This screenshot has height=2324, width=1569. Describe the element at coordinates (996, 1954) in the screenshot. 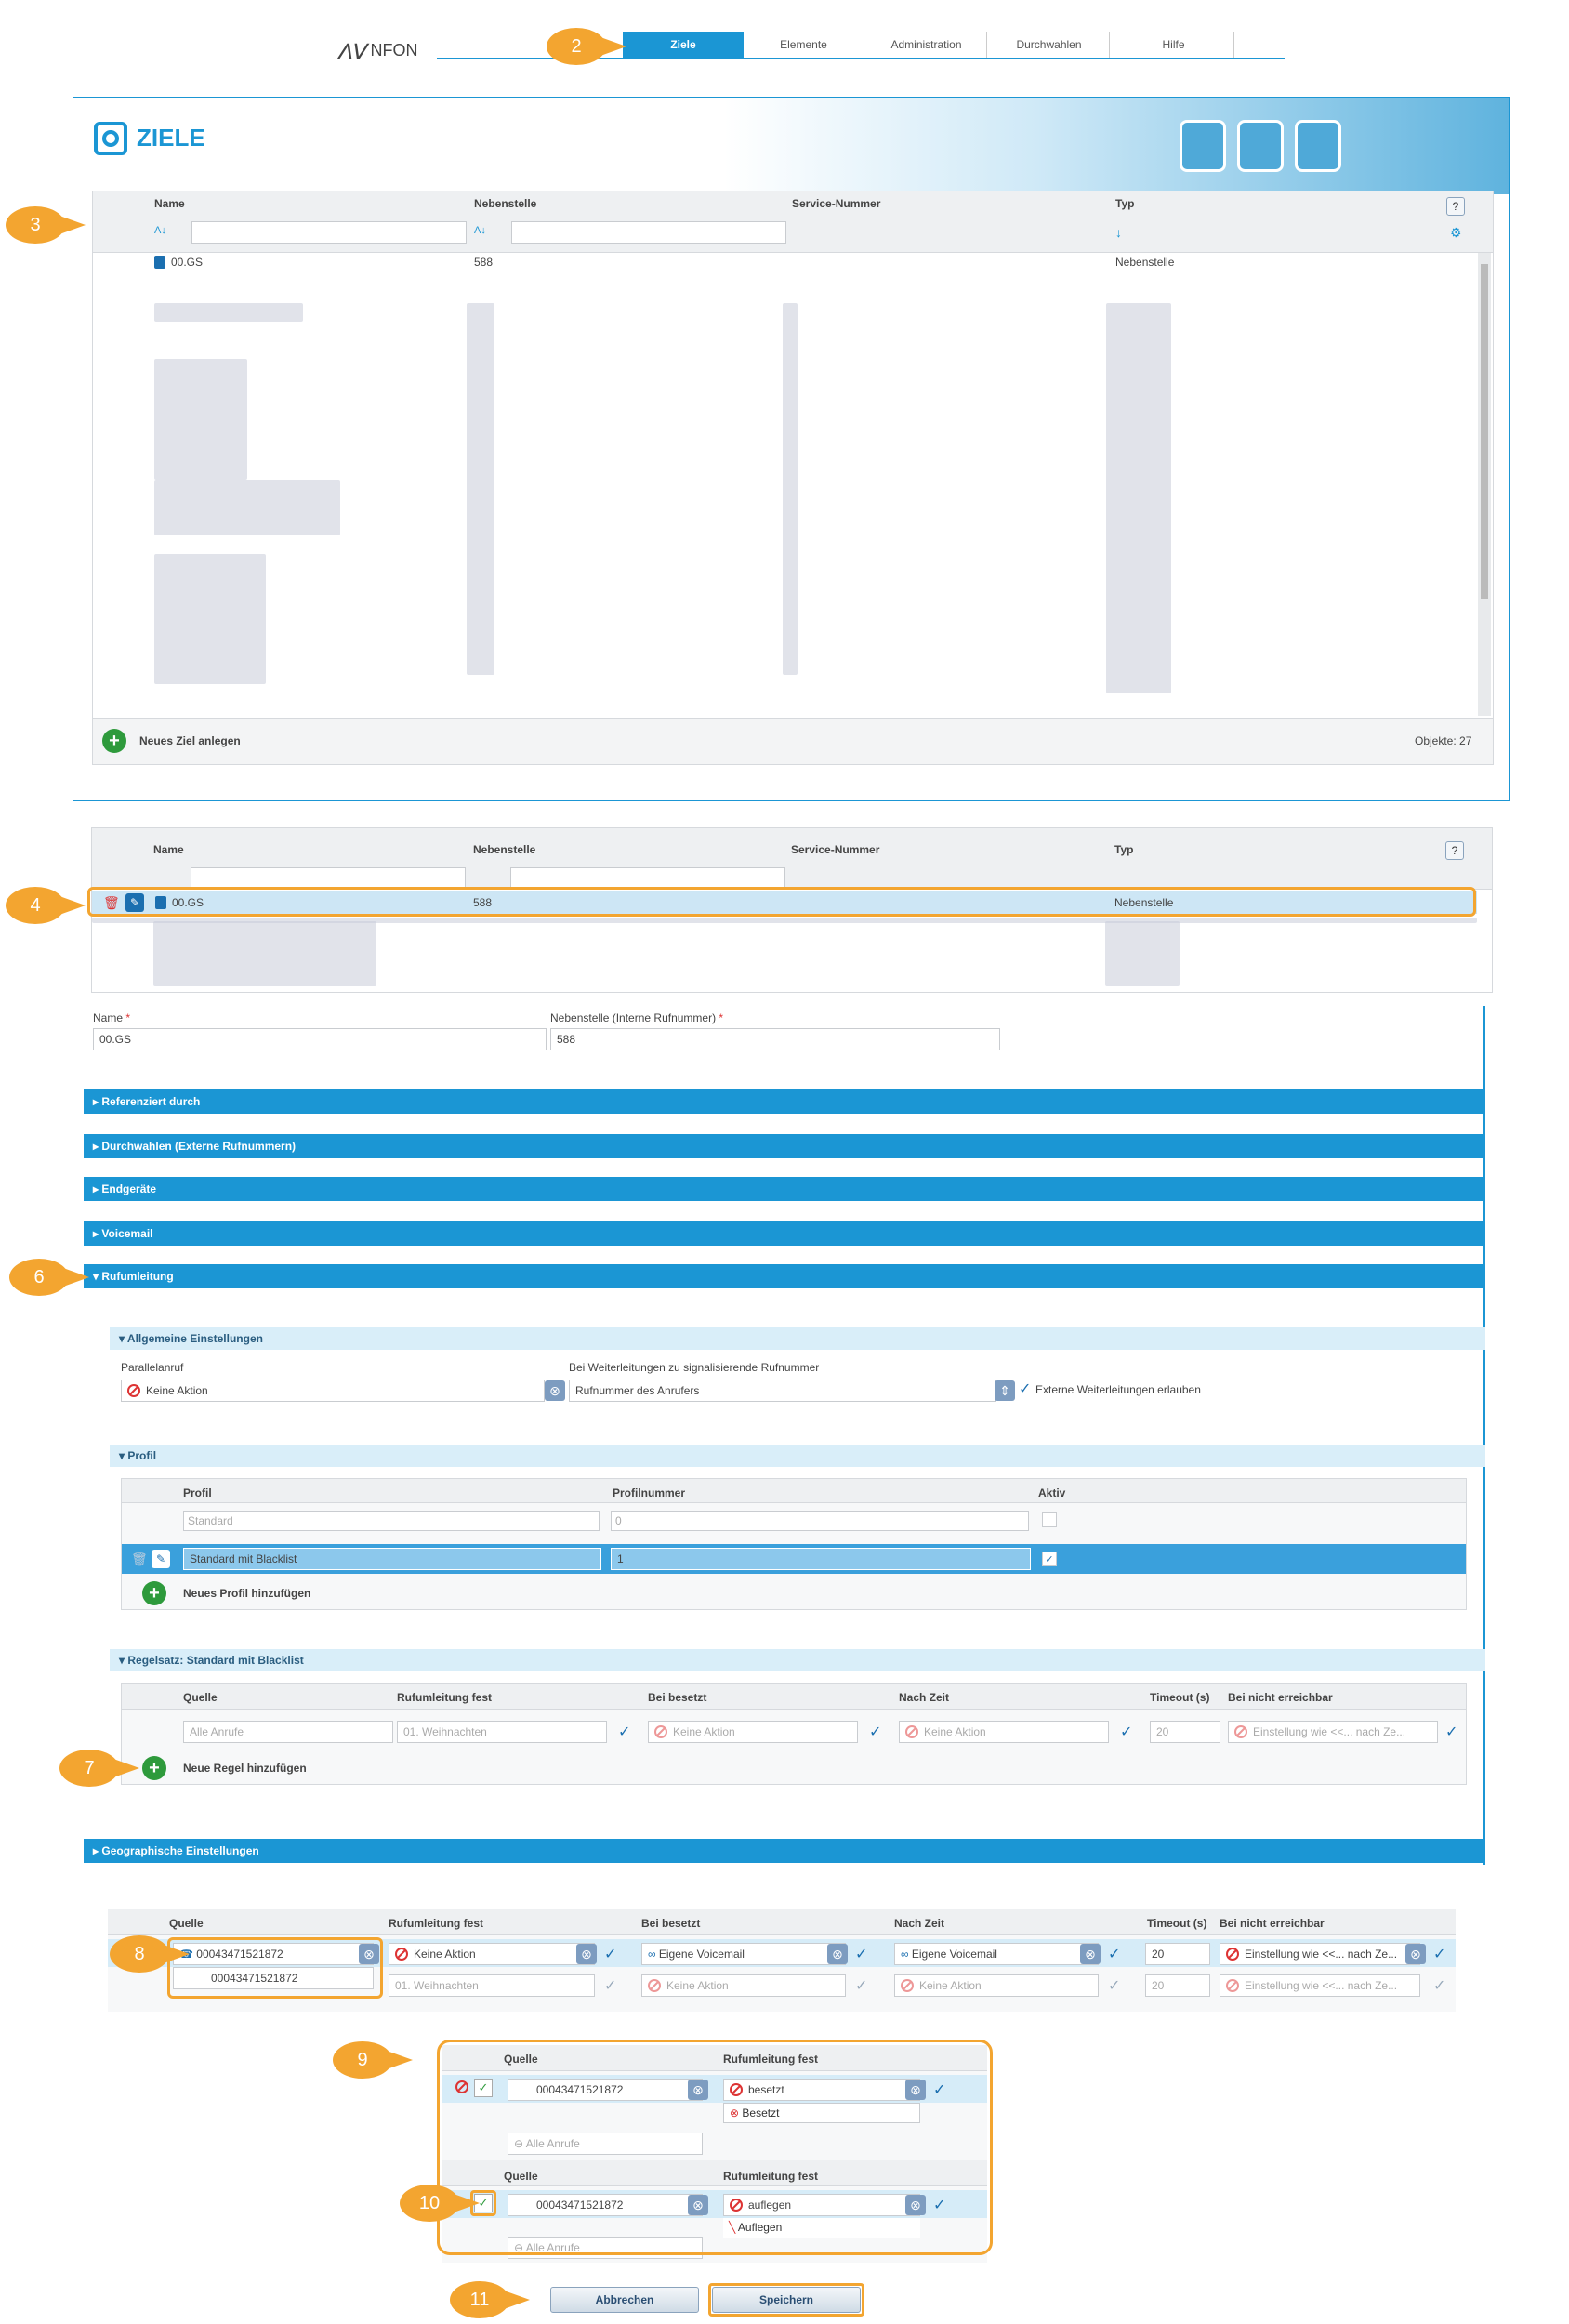

I see `edit-time-select: ∞ Eigene Voicemail` at that location.